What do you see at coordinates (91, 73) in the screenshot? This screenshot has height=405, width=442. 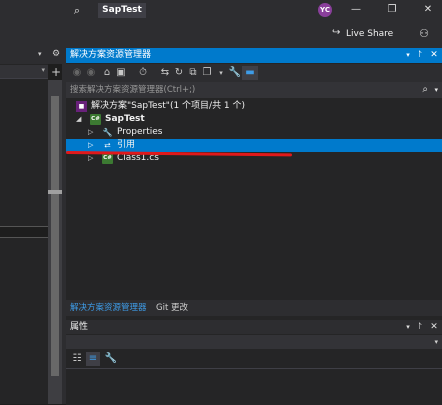 I see `forward-icon: ◉` at bounding box center [91, 73].